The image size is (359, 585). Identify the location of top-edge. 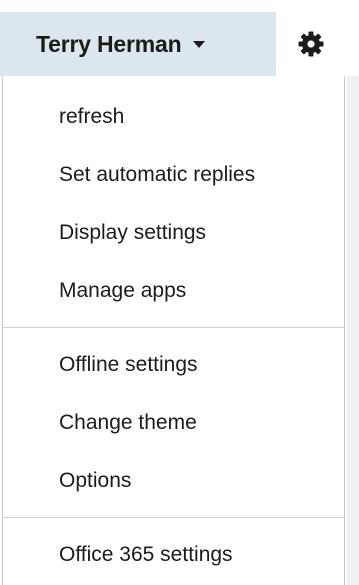
(179, 6).